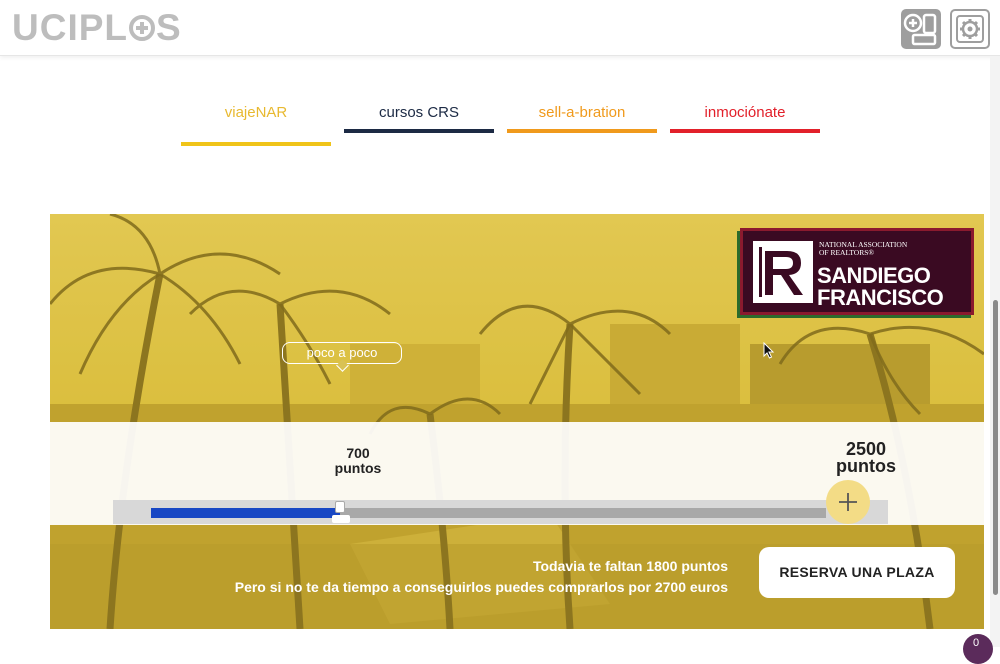 This screenshot has width=1000, height=664. I want to click on top-header: UCIPL S, so click(500, 28).